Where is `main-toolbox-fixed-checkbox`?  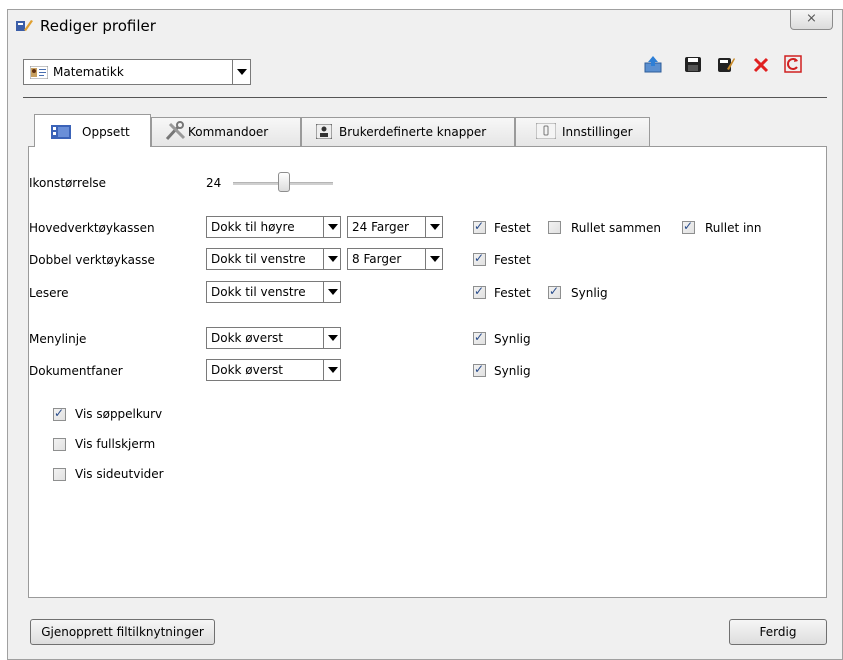
main-toolbox-fixed-checkbox is located at coordinates (479, 226).